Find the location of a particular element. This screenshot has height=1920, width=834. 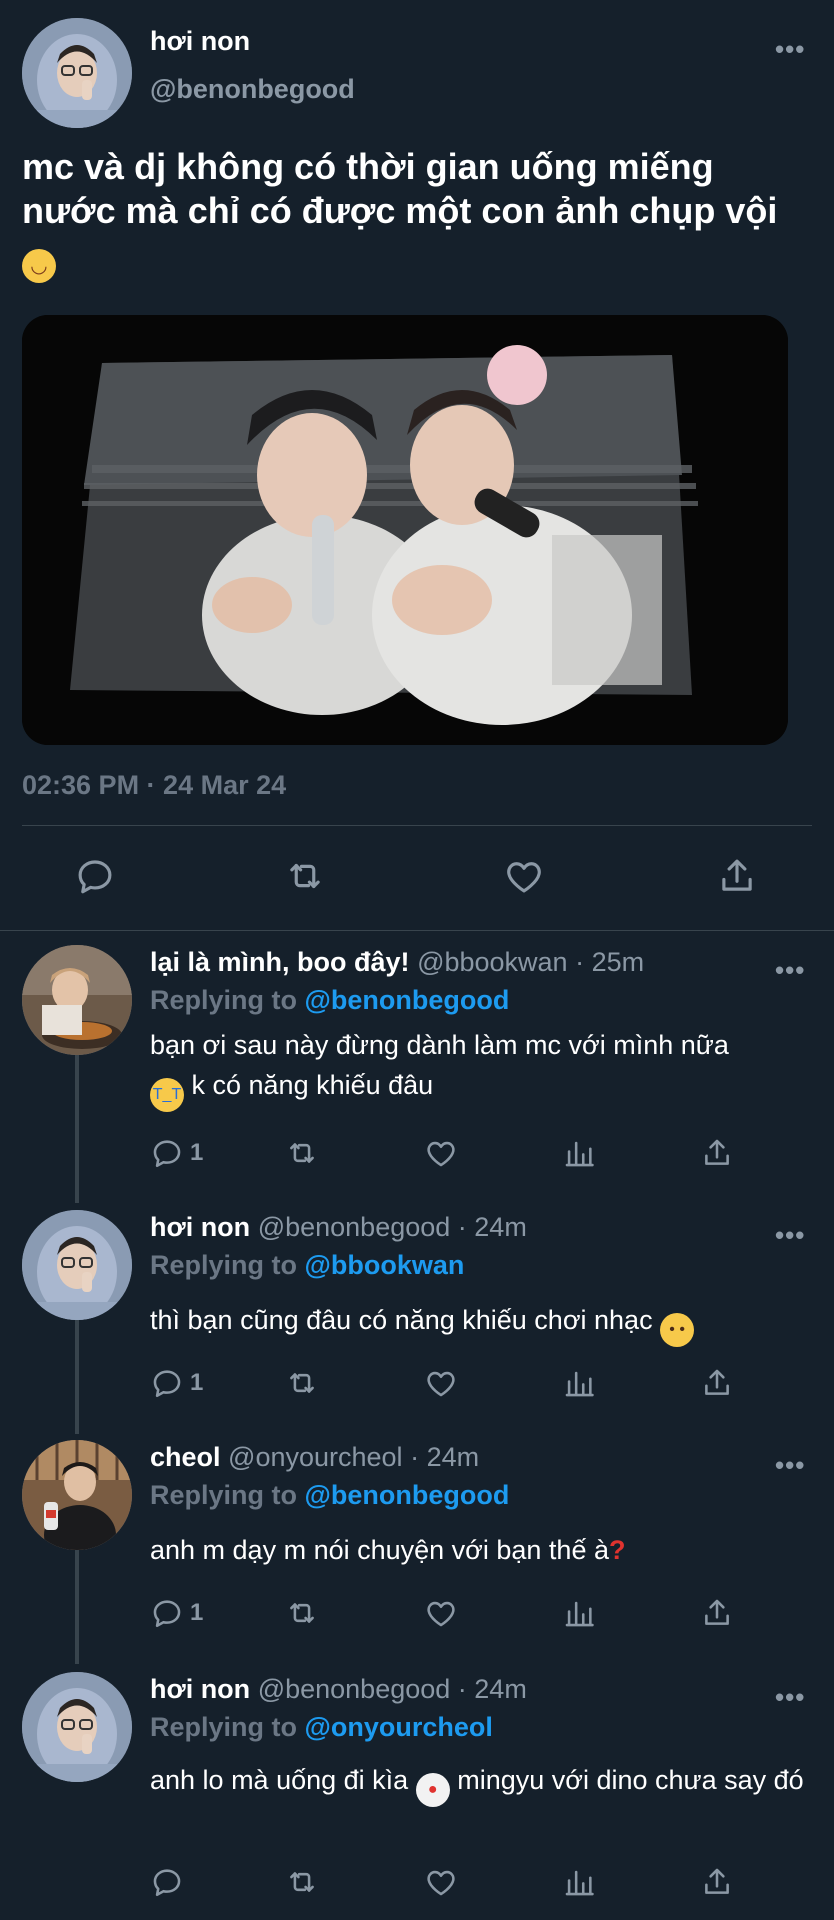

reply-text: anh m dạy m nói chuyện với bạn thế à? is located at coordinates (480, 1550).